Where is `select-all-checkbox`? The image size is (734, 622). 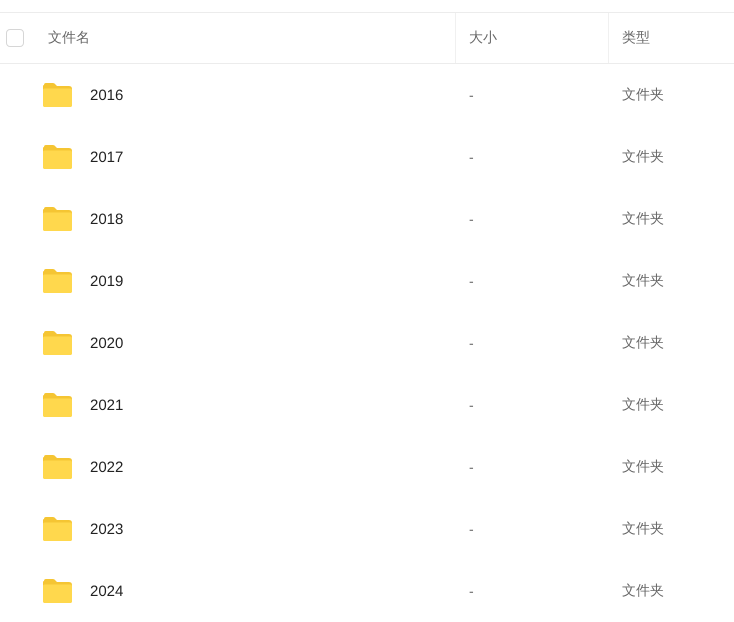 select-all-checkbox is located at coordinates (15, 38).